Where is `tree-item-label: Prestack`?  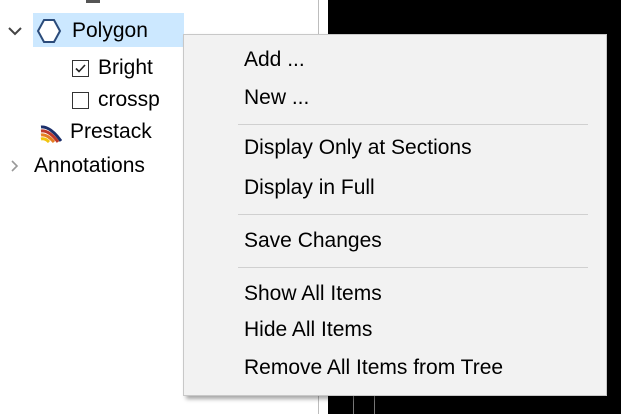
tree-item-label: Prestack is located at coordinates (111, 131).